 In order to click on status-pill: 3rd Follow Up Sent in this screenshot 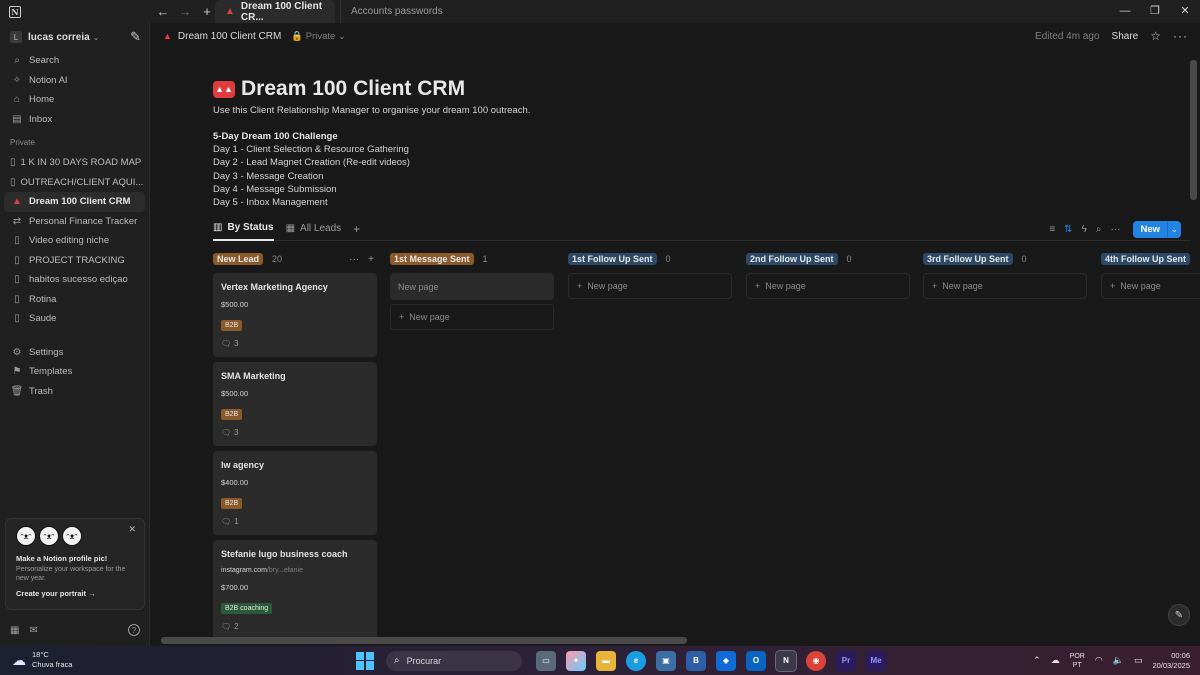, I will do `click(968, 259)`.